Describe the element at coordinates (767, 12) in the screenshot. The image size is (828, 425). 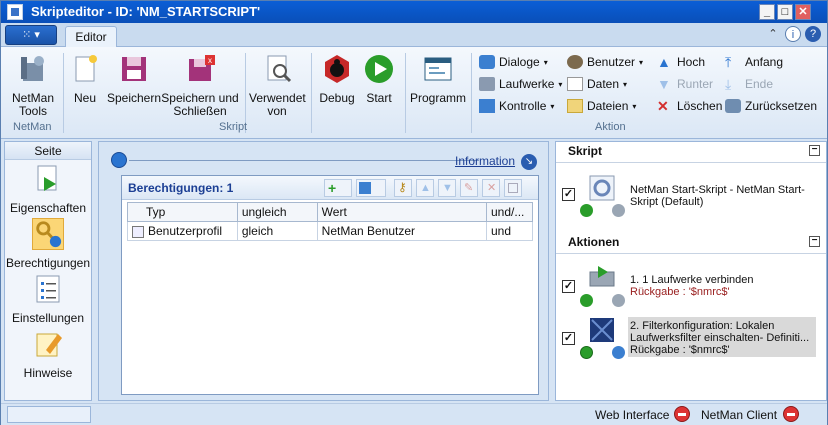
I see `minimize-button: _` at that location.